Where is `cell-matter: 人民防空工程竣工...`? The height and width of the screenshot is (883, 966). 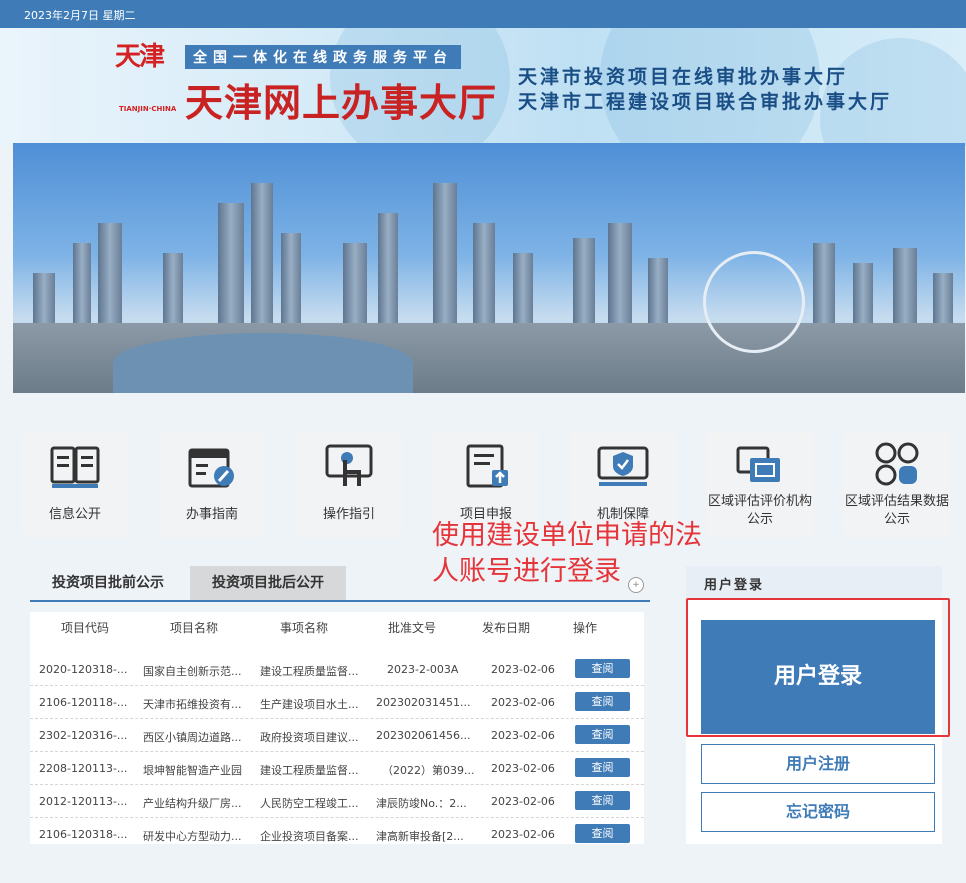
cell-matter: 人民防空工程竣工... is located at coordinates (309, 803).